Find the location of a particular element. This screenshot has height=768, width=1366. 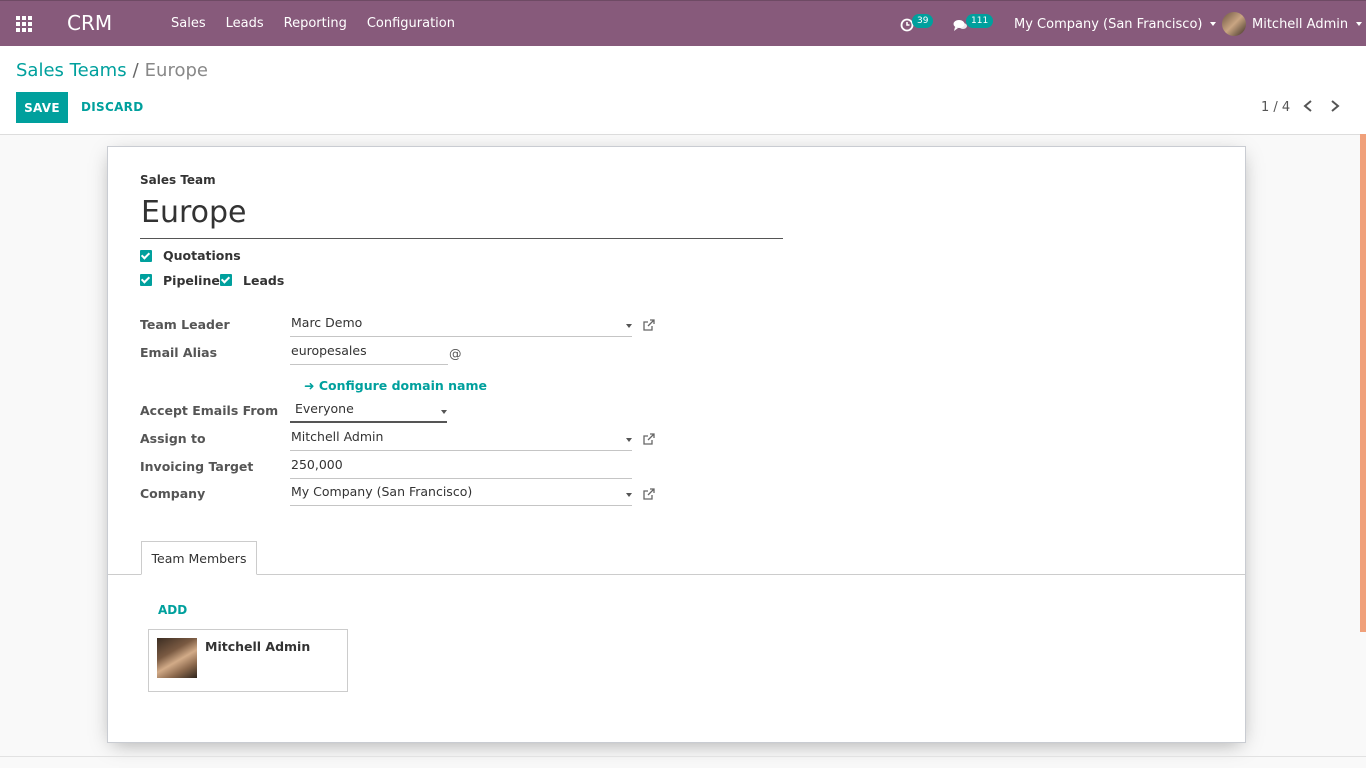

menu-reporting: Reporting is located at coordinates (315, 23).